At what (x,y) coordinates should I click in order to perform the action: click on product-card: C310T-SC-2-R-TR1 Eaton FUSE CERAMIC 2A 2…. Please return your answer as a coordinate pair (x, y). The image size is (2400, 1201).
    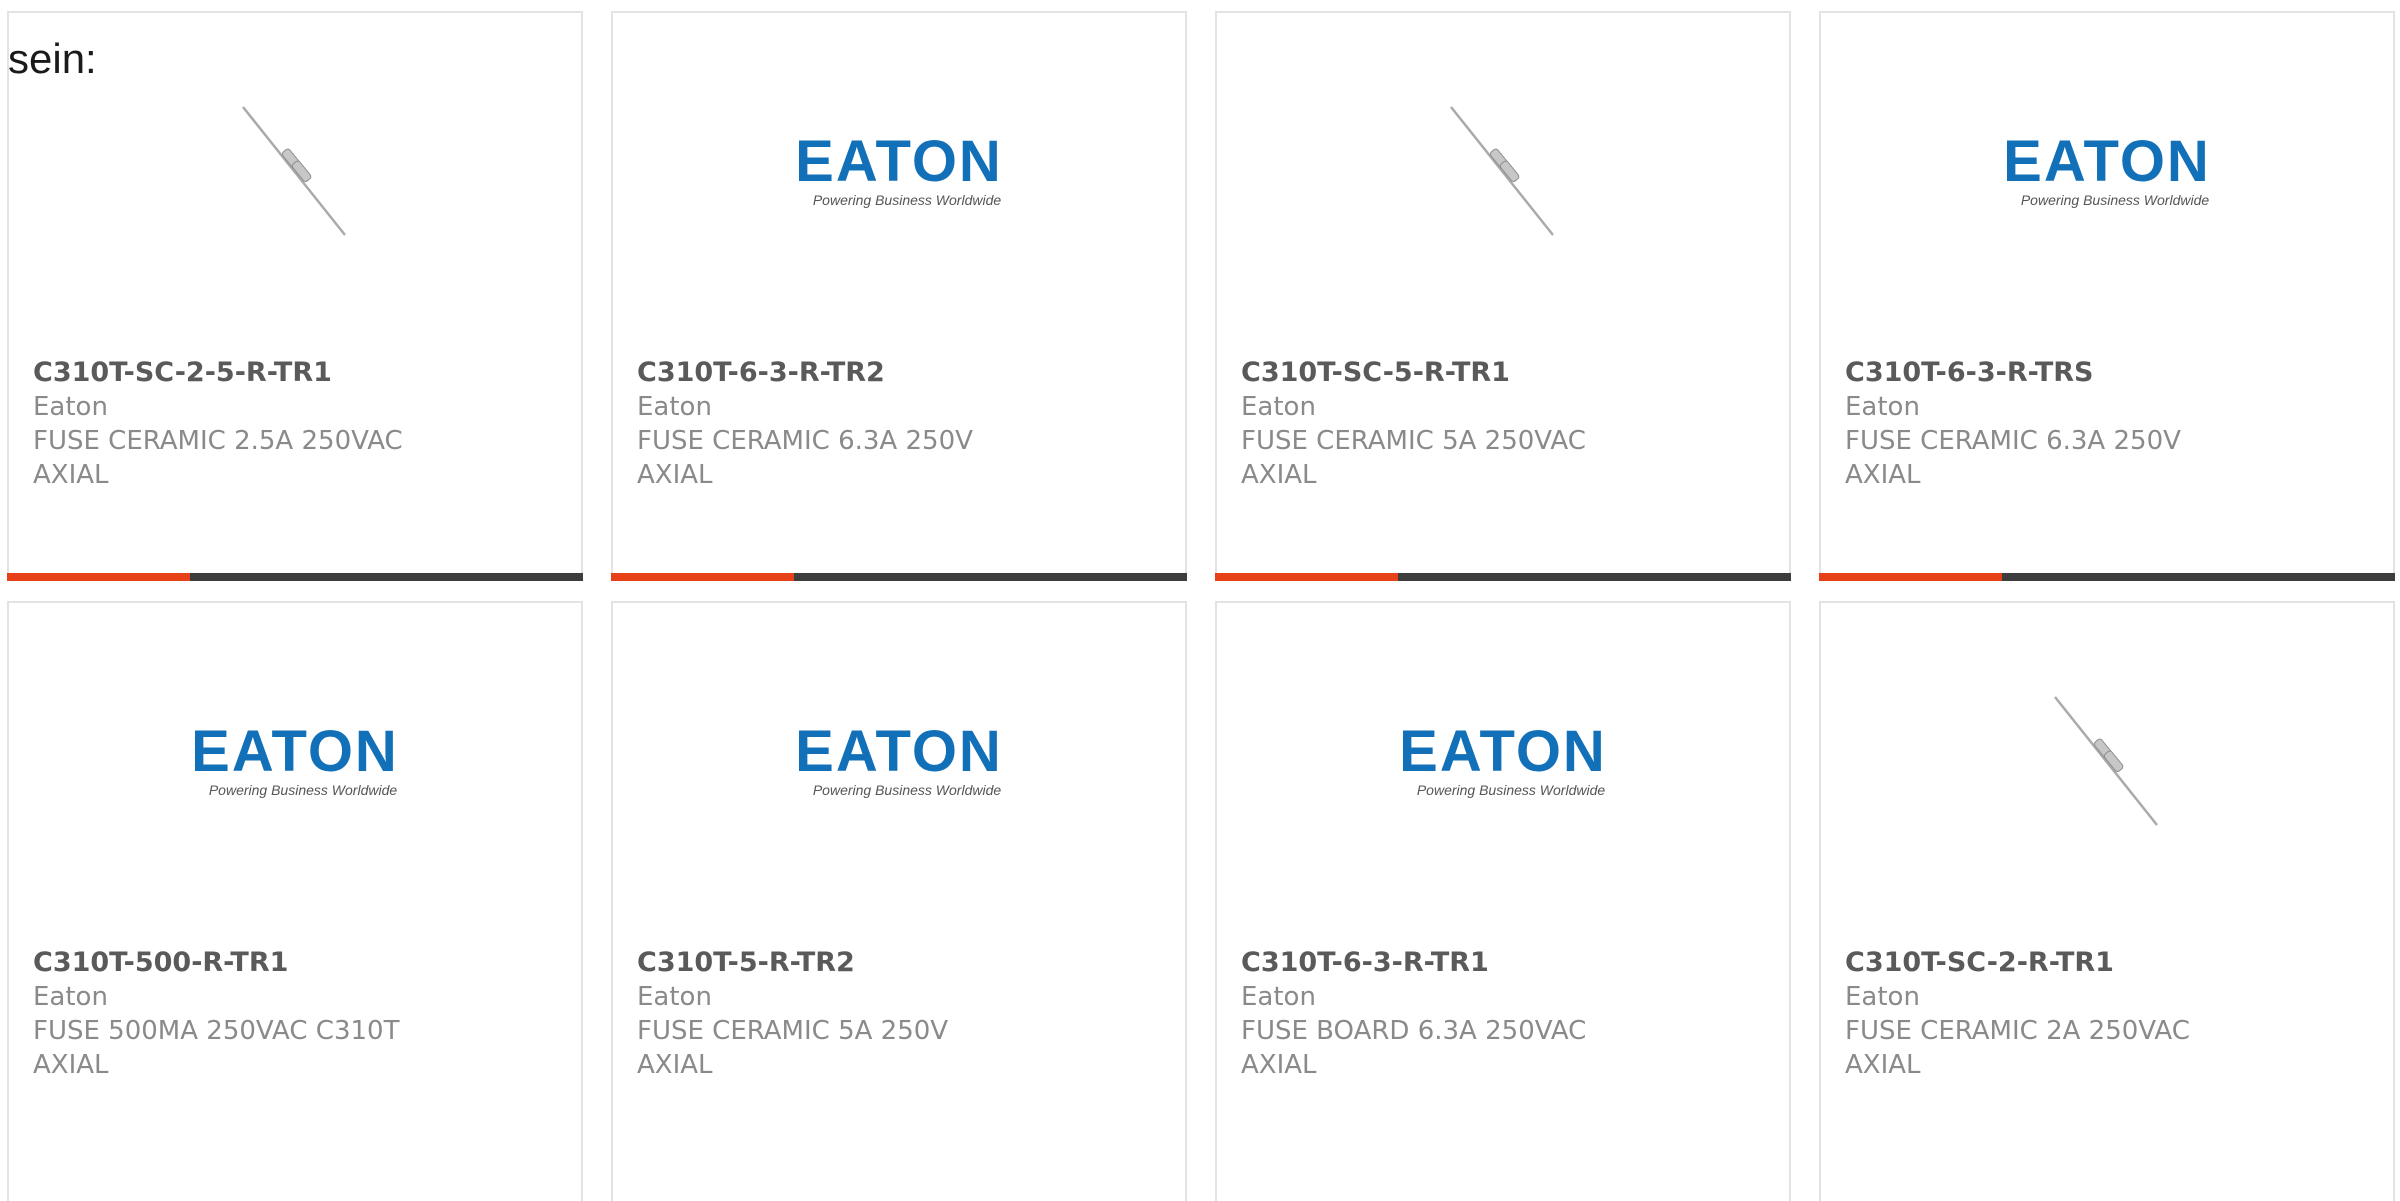
    Looking at the image, I should click on (2107, 901).